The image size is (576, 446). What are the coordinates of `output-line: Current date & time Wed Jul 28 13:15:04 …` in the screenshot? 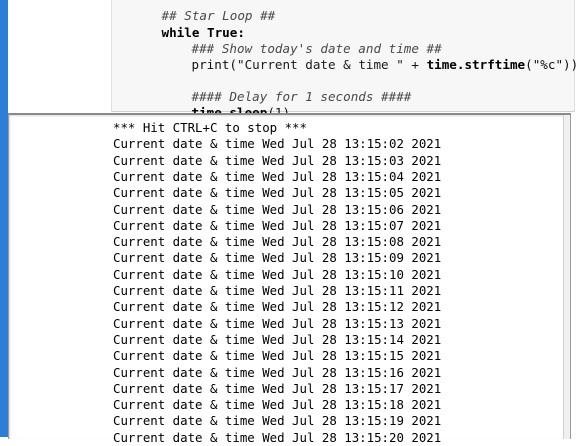 It's located at (277, 176).